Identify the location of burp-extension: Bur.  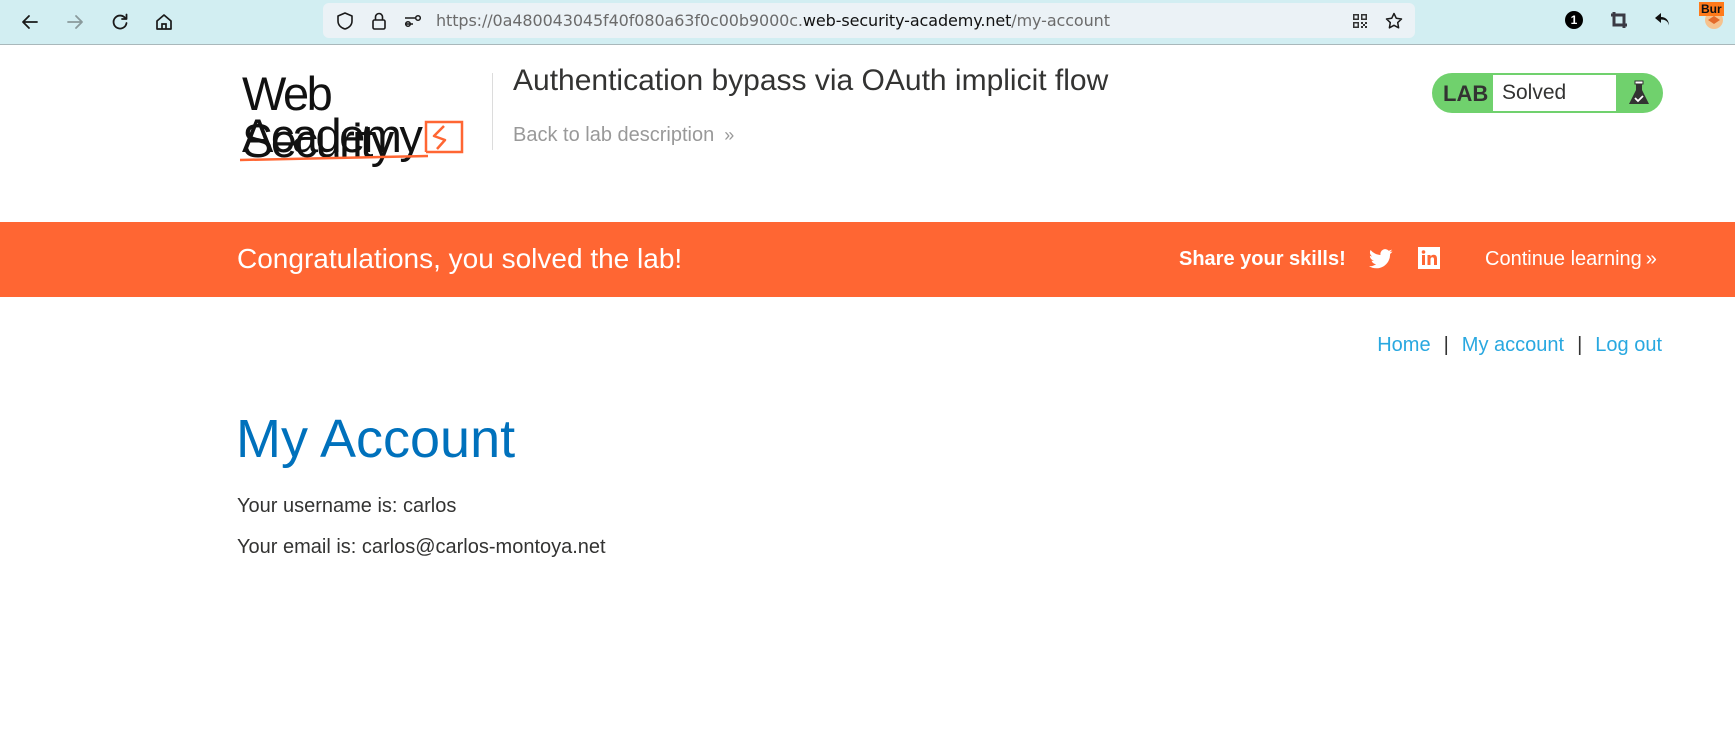
(1715, 18).